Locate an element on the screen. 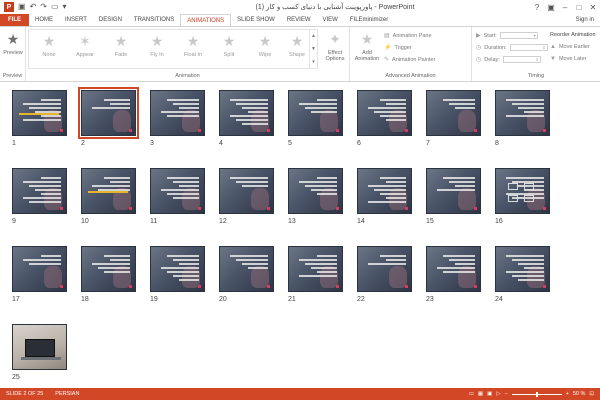  redo-icon: ↷ is located at coordinates (43, 7).